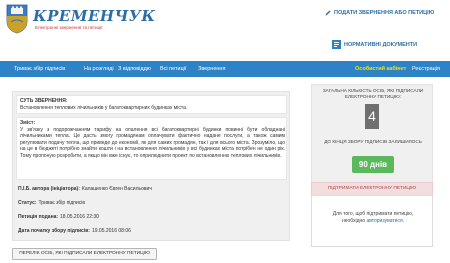 The height and width of the screenshot is (263, 450). Describe the element at coordinates (79, 217) in the screenshot. I see `date-value: 18.05.2016 22:30` at that location.